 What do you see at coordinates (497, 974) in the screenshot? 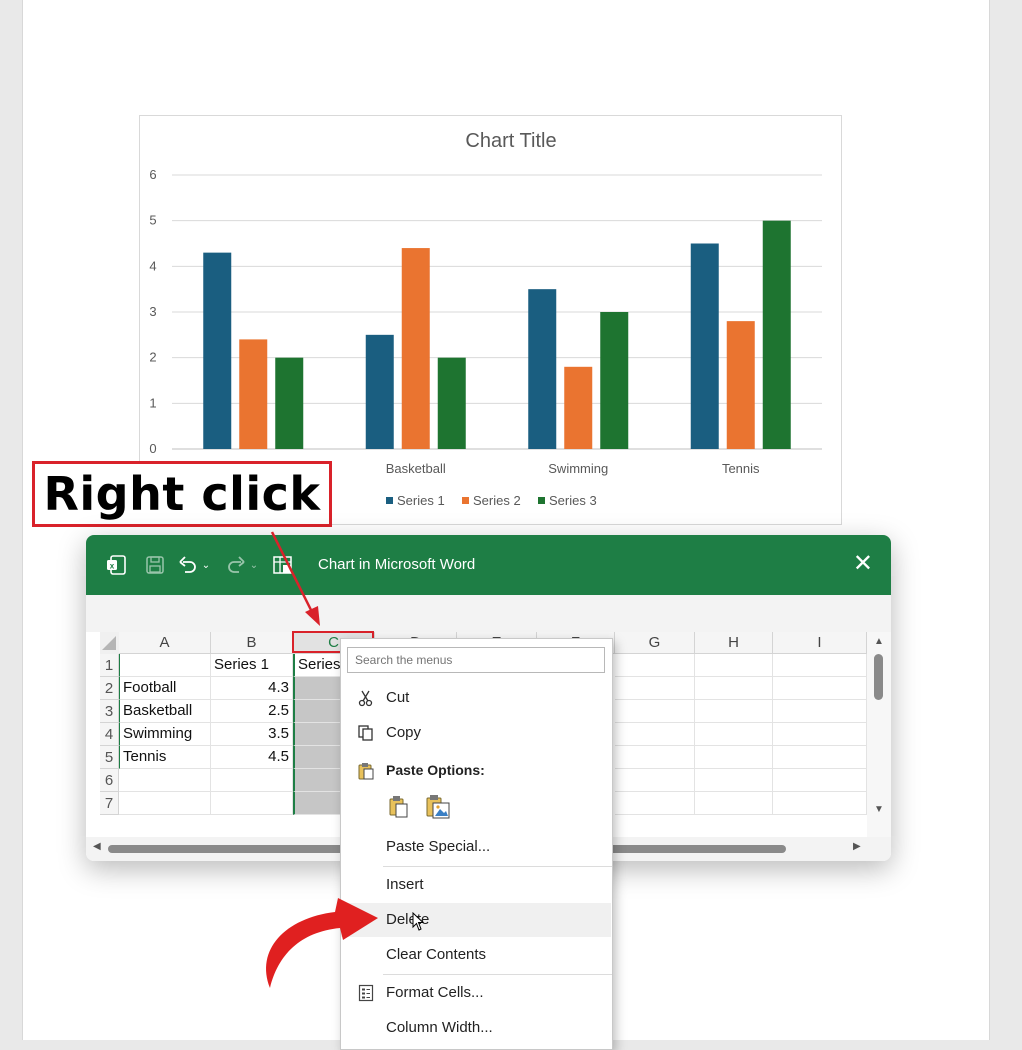
I see `menu-separator` at bounding box center [497, 974].